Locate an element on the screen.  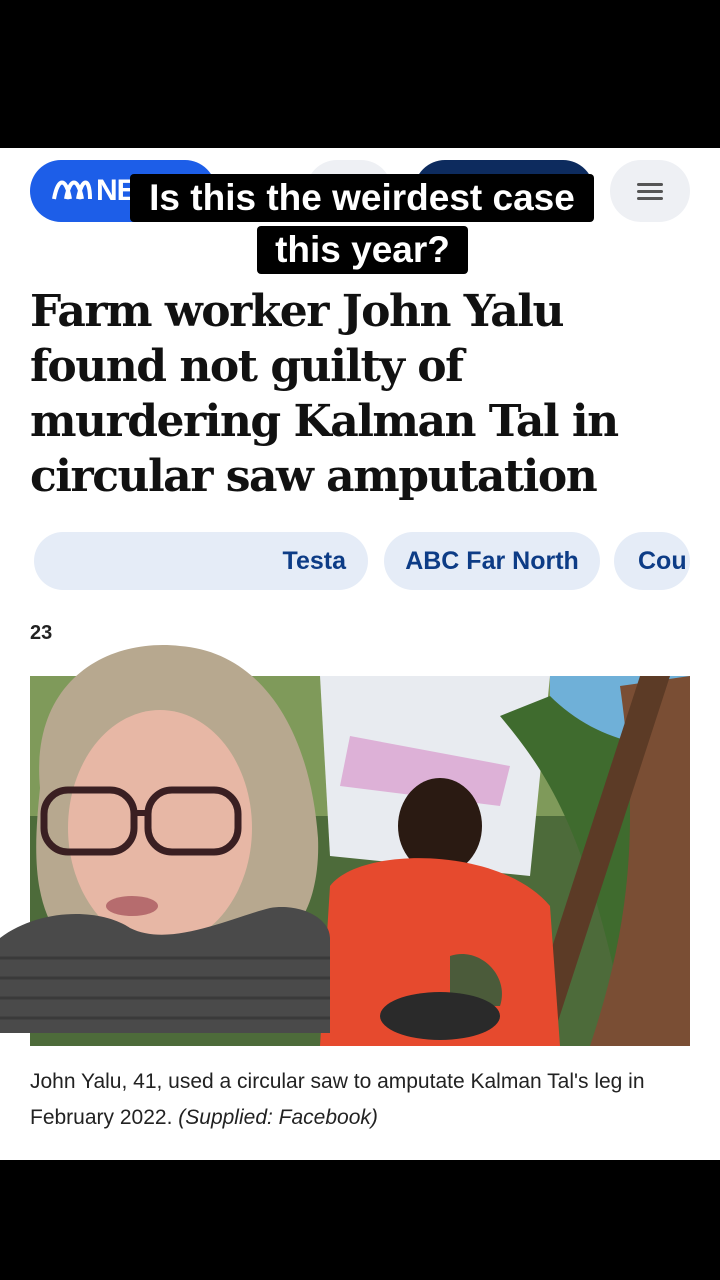
overlay-caption-line-2: this year? is located at coordinates (362, 250).